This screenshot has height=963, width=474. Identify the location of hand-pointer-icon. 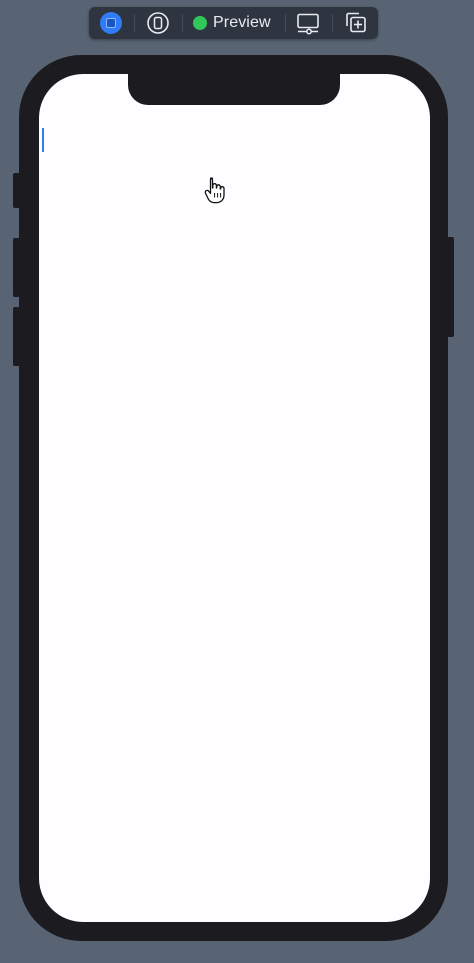
(214, 190).